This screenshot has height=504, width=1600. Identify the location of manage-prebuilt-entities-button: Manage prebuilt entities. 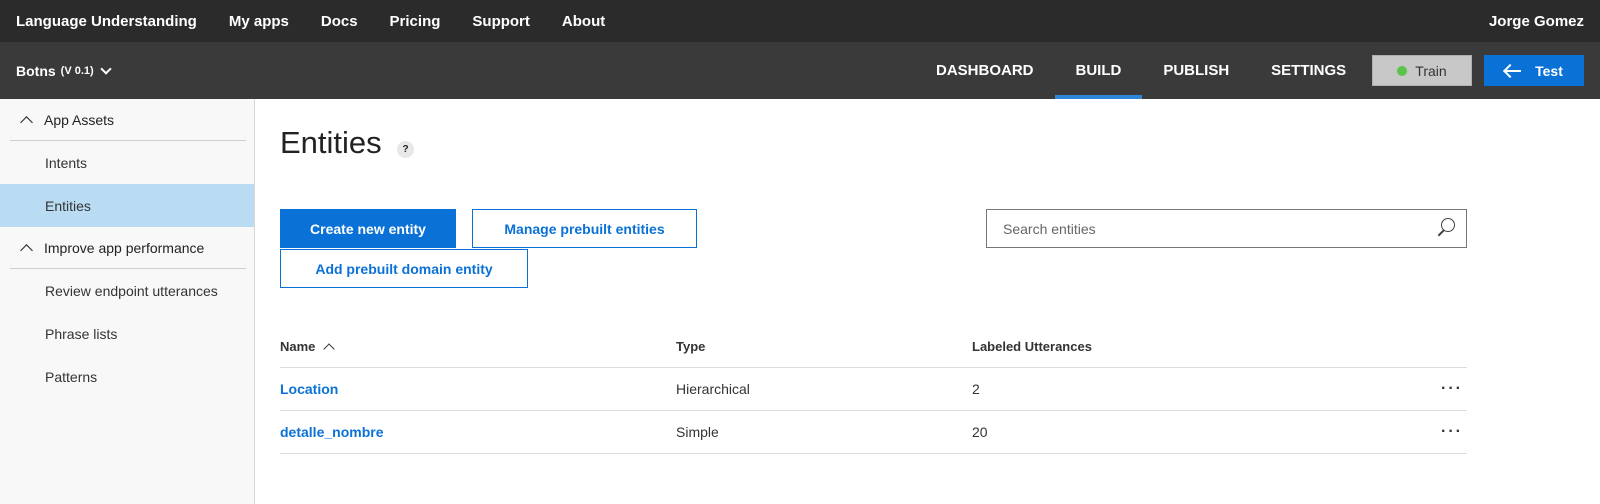
(584, 228).